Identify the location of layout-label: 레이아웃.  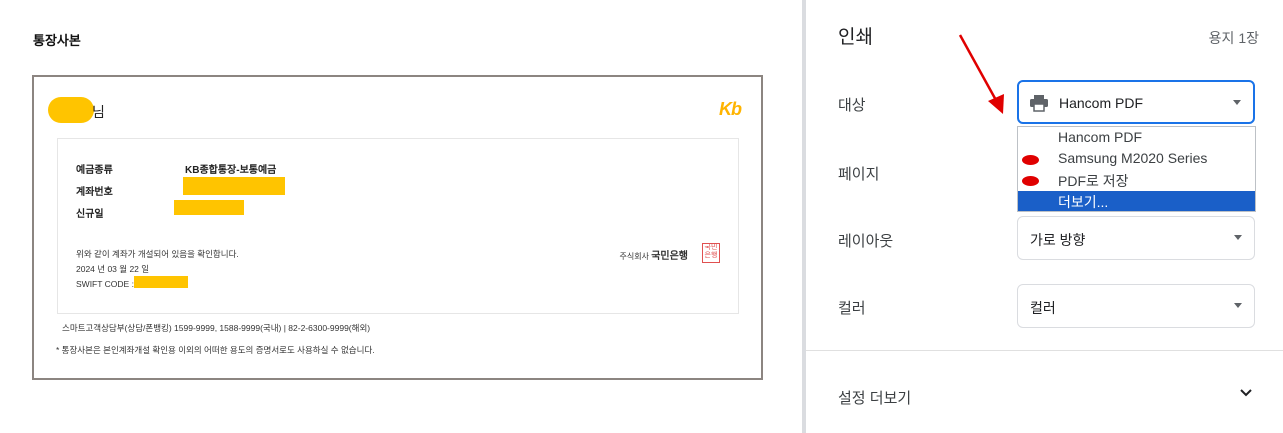
(866, 241).